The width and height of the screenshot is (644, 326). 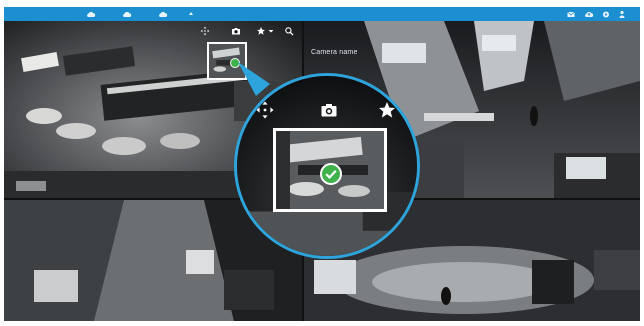 What do you see at coordinates (289, 31) in the screenshot?
I see `zoom-icon` at bounding box center [289, 31].